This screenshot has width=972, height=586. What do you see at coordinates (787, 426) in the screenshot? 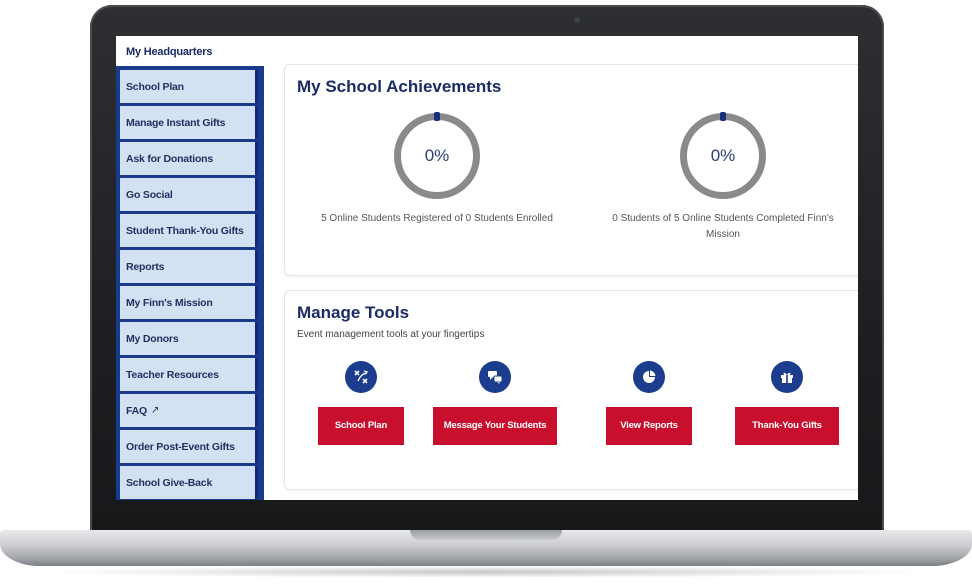
I see `thank-you-gifts-button: Thank-You Gifts` at bounding box center [787, 426].